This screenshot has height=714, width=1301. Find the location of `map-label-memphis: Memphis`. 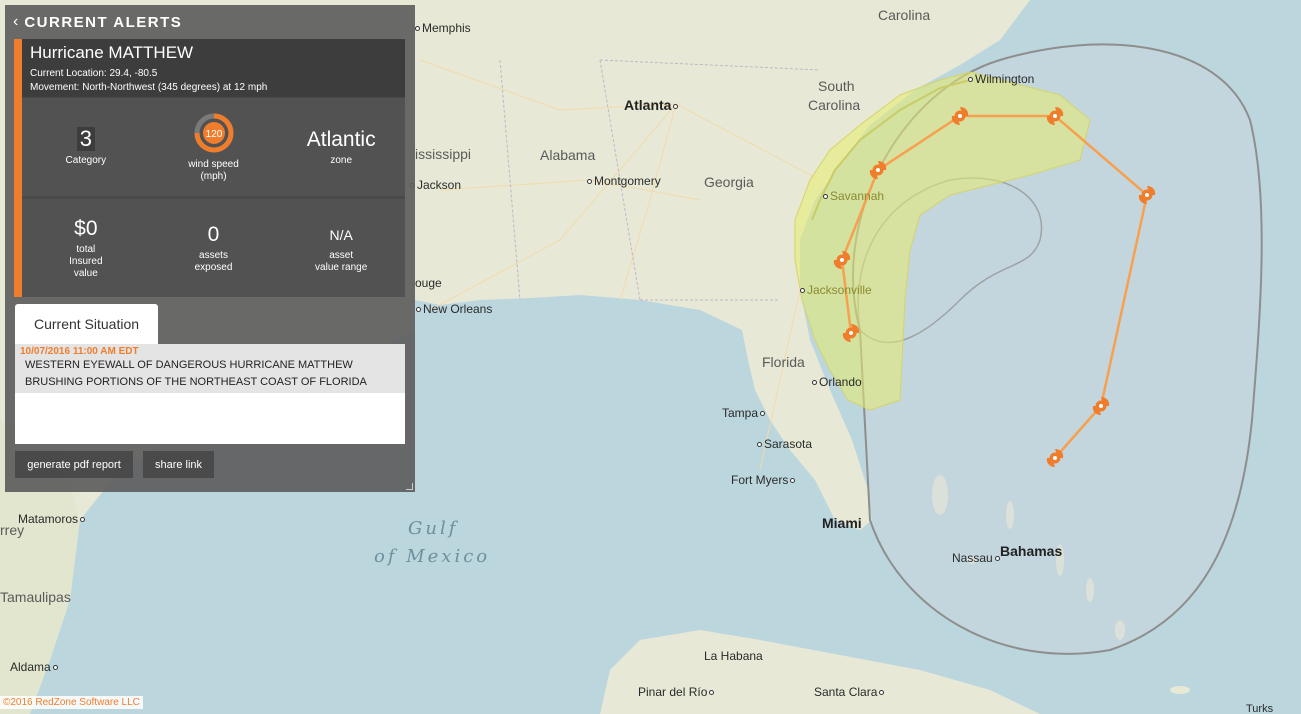

map-label-memphis: Memphis is located at coordinates (443, 28).